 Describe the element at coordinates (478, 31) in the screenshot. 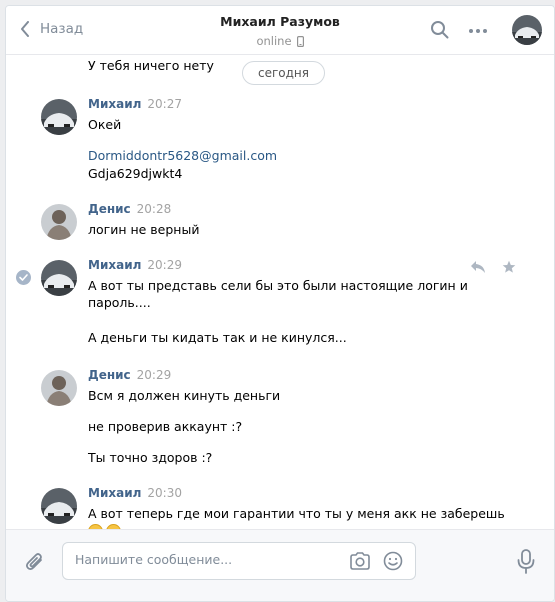

I see `more-icon` at that location.